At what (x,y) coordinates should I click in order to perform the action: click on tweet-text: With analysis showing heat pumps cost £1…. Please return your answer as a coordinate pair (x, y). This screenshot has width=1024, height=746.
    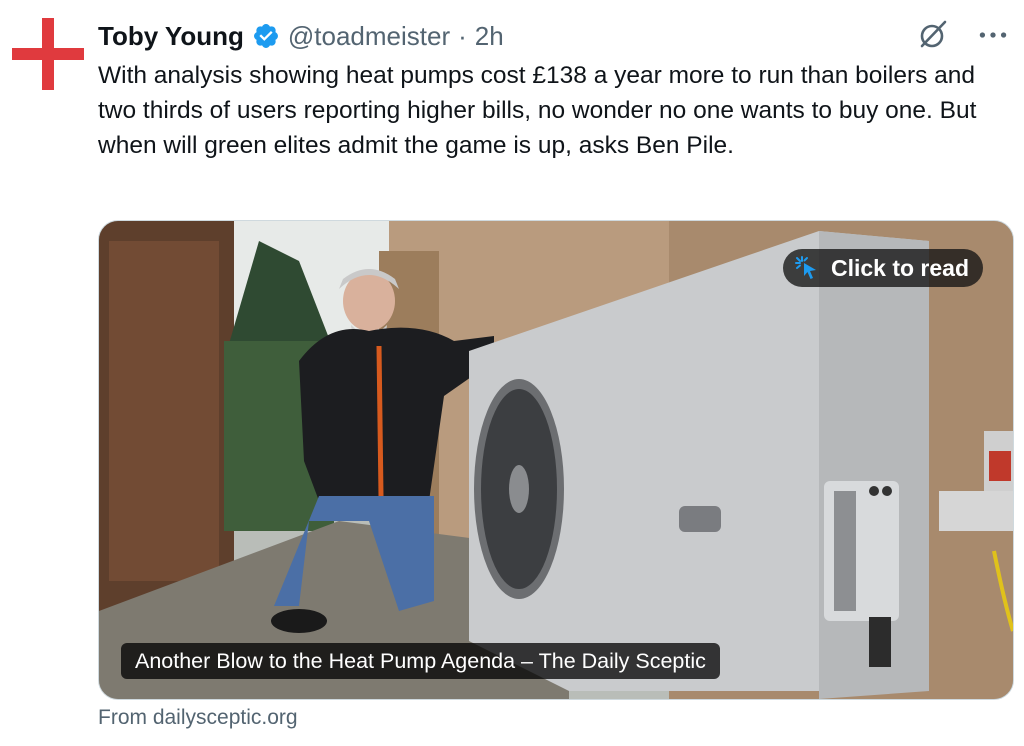
    Looking at the image, I should click on (537, 110).